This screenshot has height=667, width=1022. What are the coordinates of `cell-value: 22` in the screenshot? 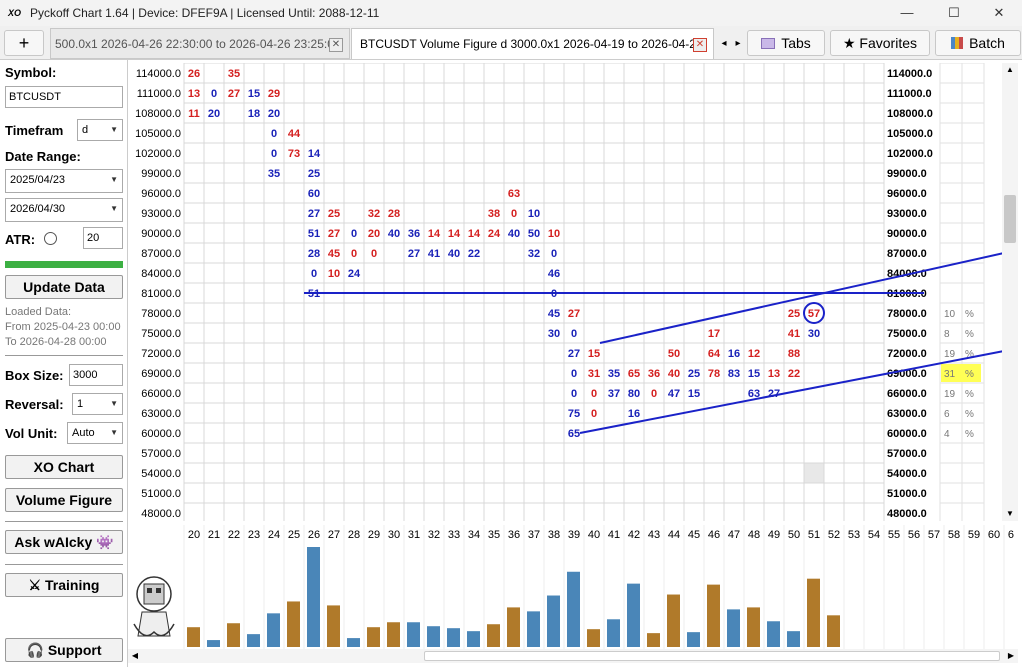 It's located at (474, 254).